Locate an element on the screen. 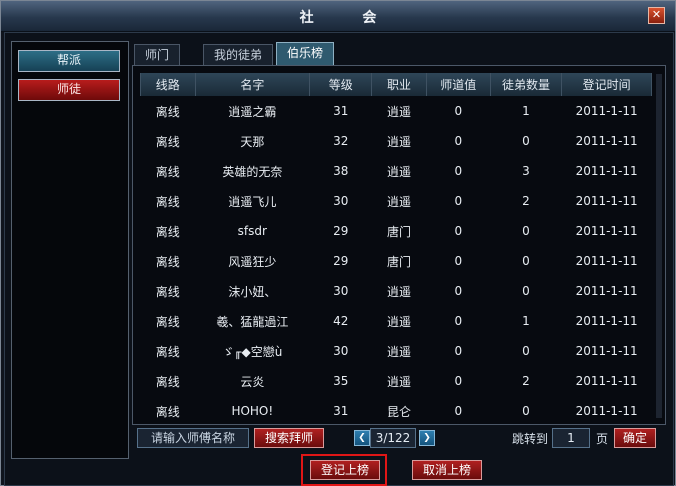 This screenshot has height=486, width=676. mentor-name-input: 请输入师傅名称 is located at coordinates (193, 438).